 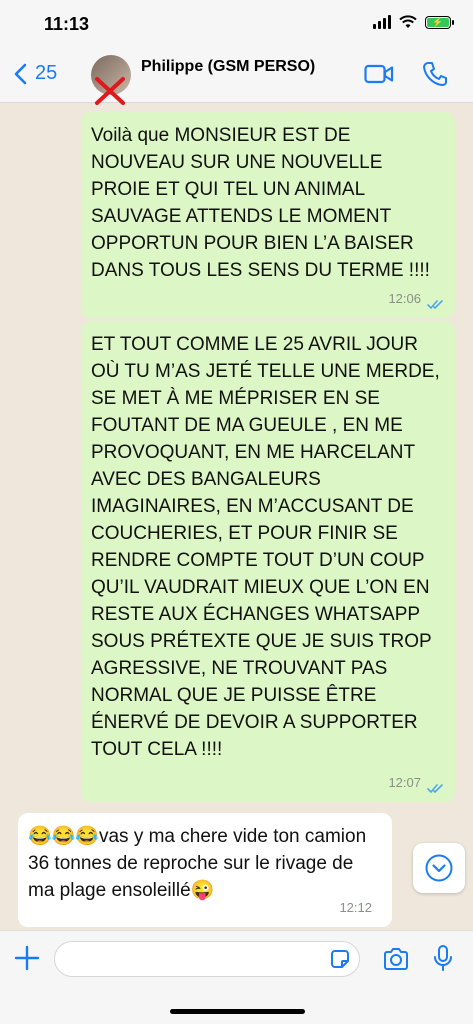 I want to click on home-indicator, so click(x=237, y=1011).